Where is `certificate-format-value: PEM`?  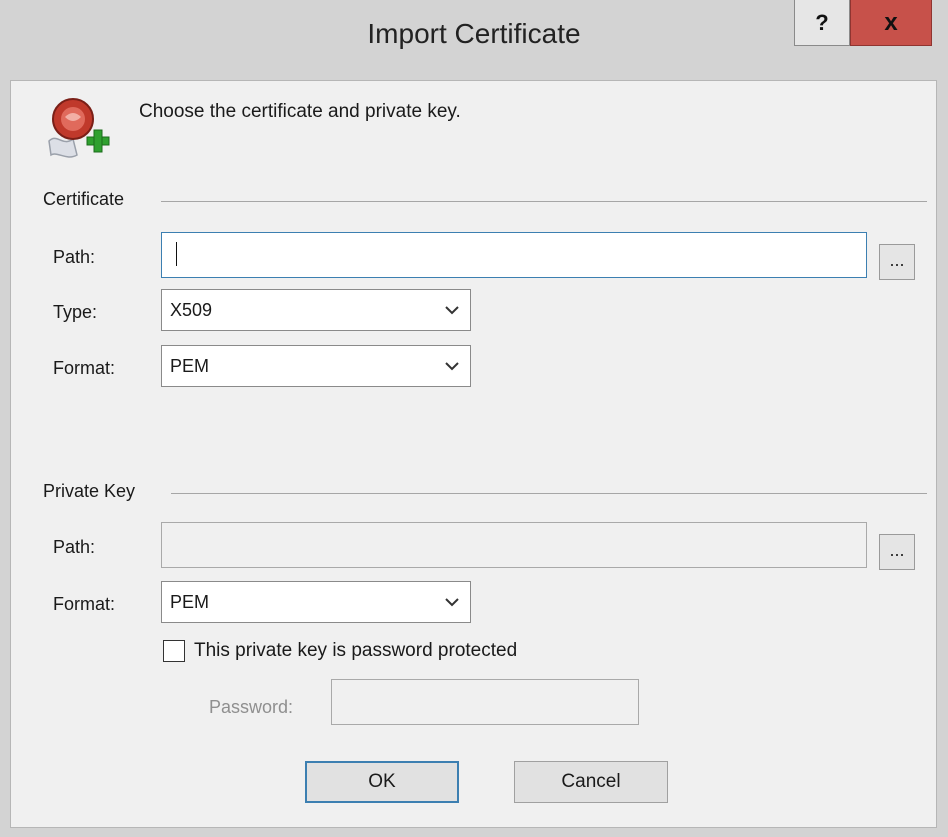
certificate-format-value: PEM is located at coordinates (190, 366).